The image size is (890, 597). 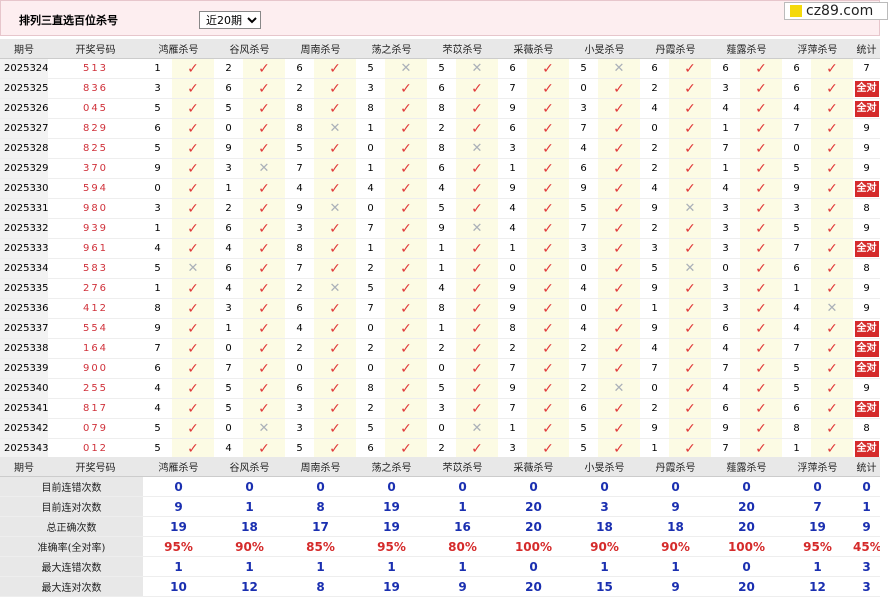 I want to click on kill-number-cell: 2, so click(x=583, y=348).